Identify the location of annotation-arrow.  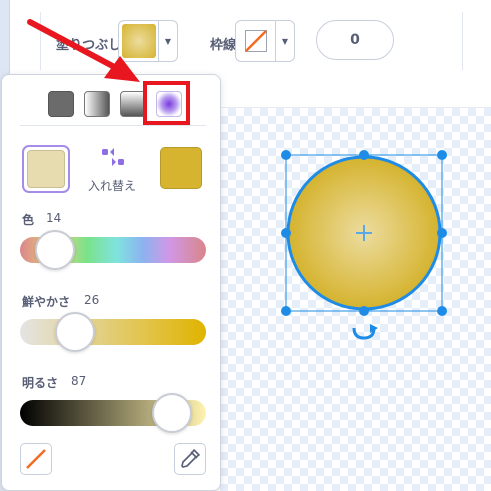
(83, 50).